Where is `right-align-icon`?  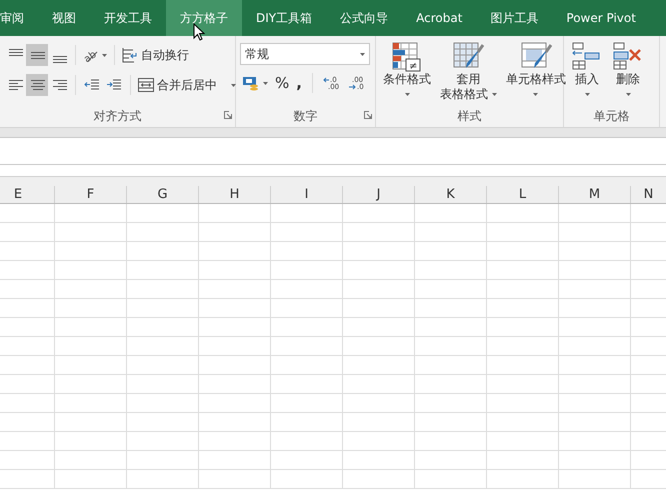
right-align-icon is located at coordinates (59, 85).